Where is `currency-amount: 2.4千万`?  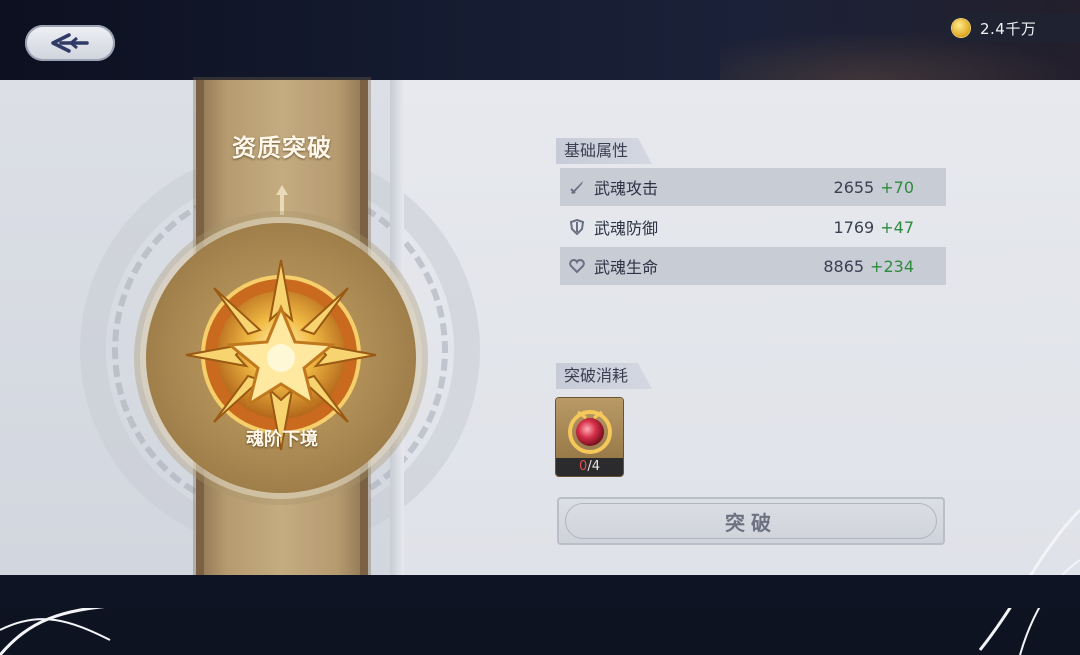 currency-amount: 2.4千万 is located at coordinates (1008, 28).